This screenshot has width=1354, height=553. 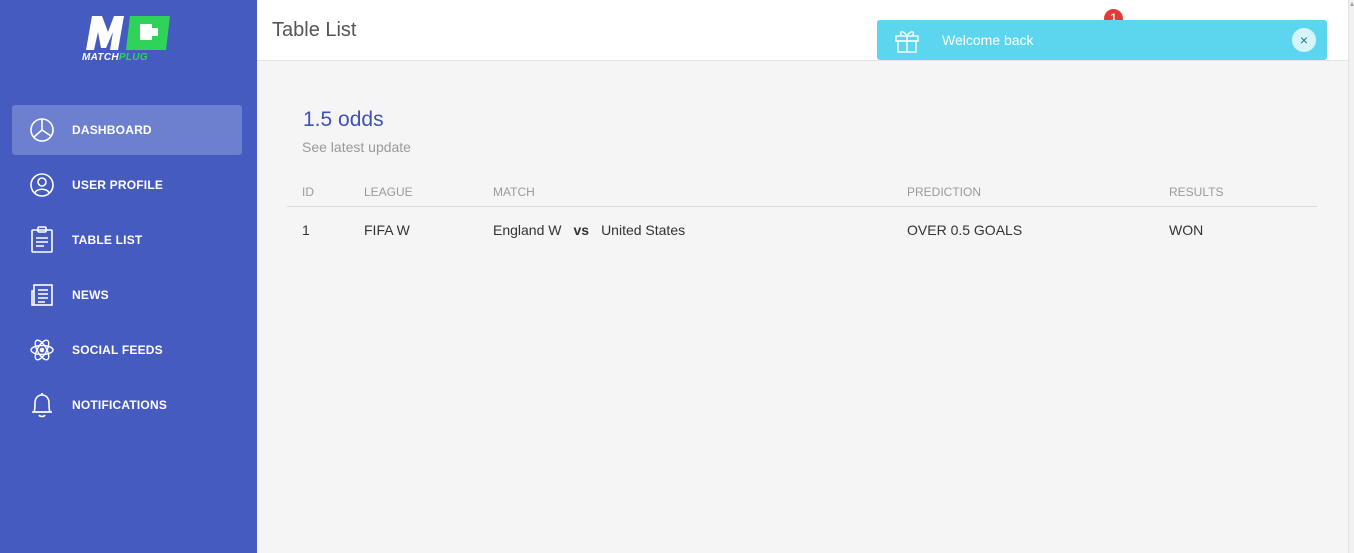 What do you see at coordinates (42, 185) in the screenshot?
I see `user-icon` at bounding box center [42, 185].